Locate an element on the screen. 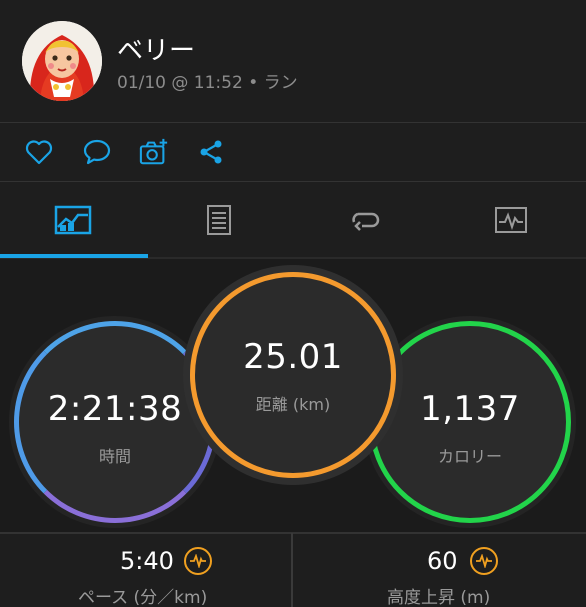 This screenshot has width=586, height=607. action-bar is located at coordinates (293, 152).